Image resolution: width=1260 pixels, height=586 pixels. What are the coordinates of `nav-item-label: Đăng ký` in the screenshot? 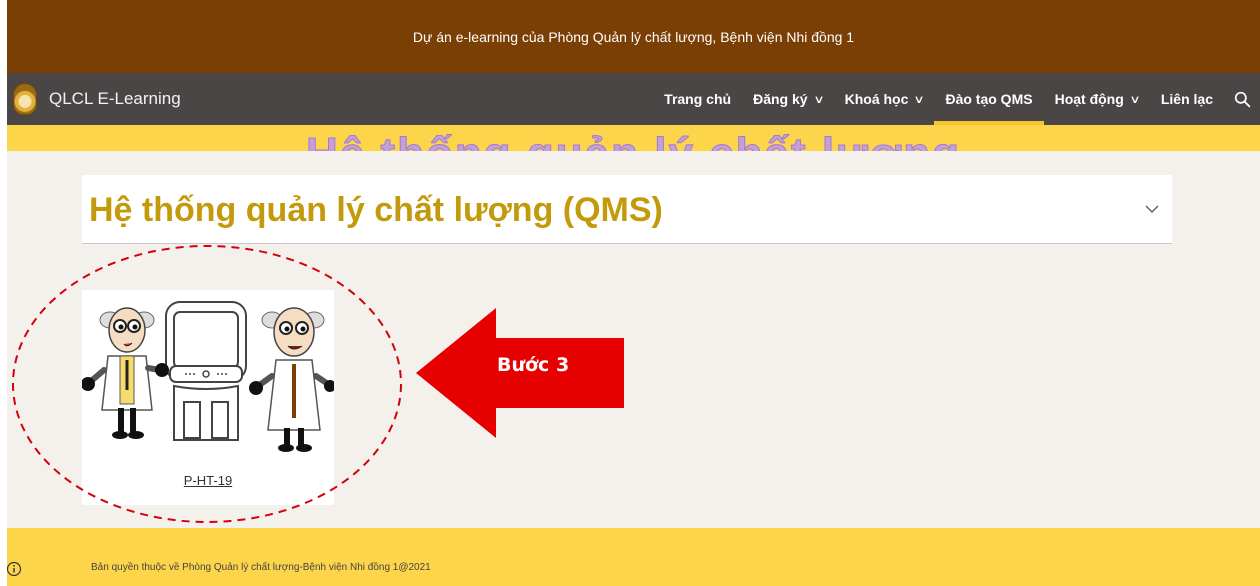 It's located at (780, 99).